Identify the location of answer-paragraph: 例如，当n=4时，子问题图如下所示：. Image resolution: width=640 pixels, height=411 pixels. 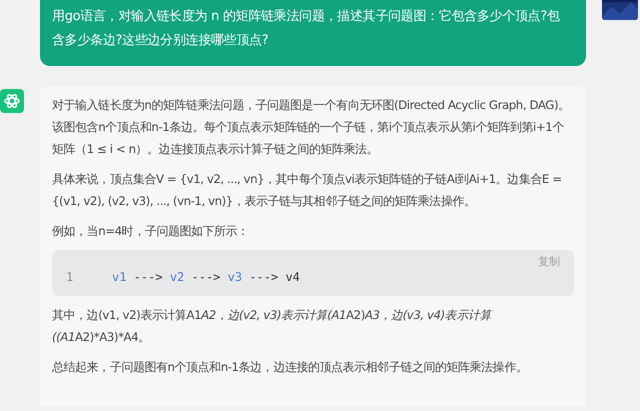
(151, 231).